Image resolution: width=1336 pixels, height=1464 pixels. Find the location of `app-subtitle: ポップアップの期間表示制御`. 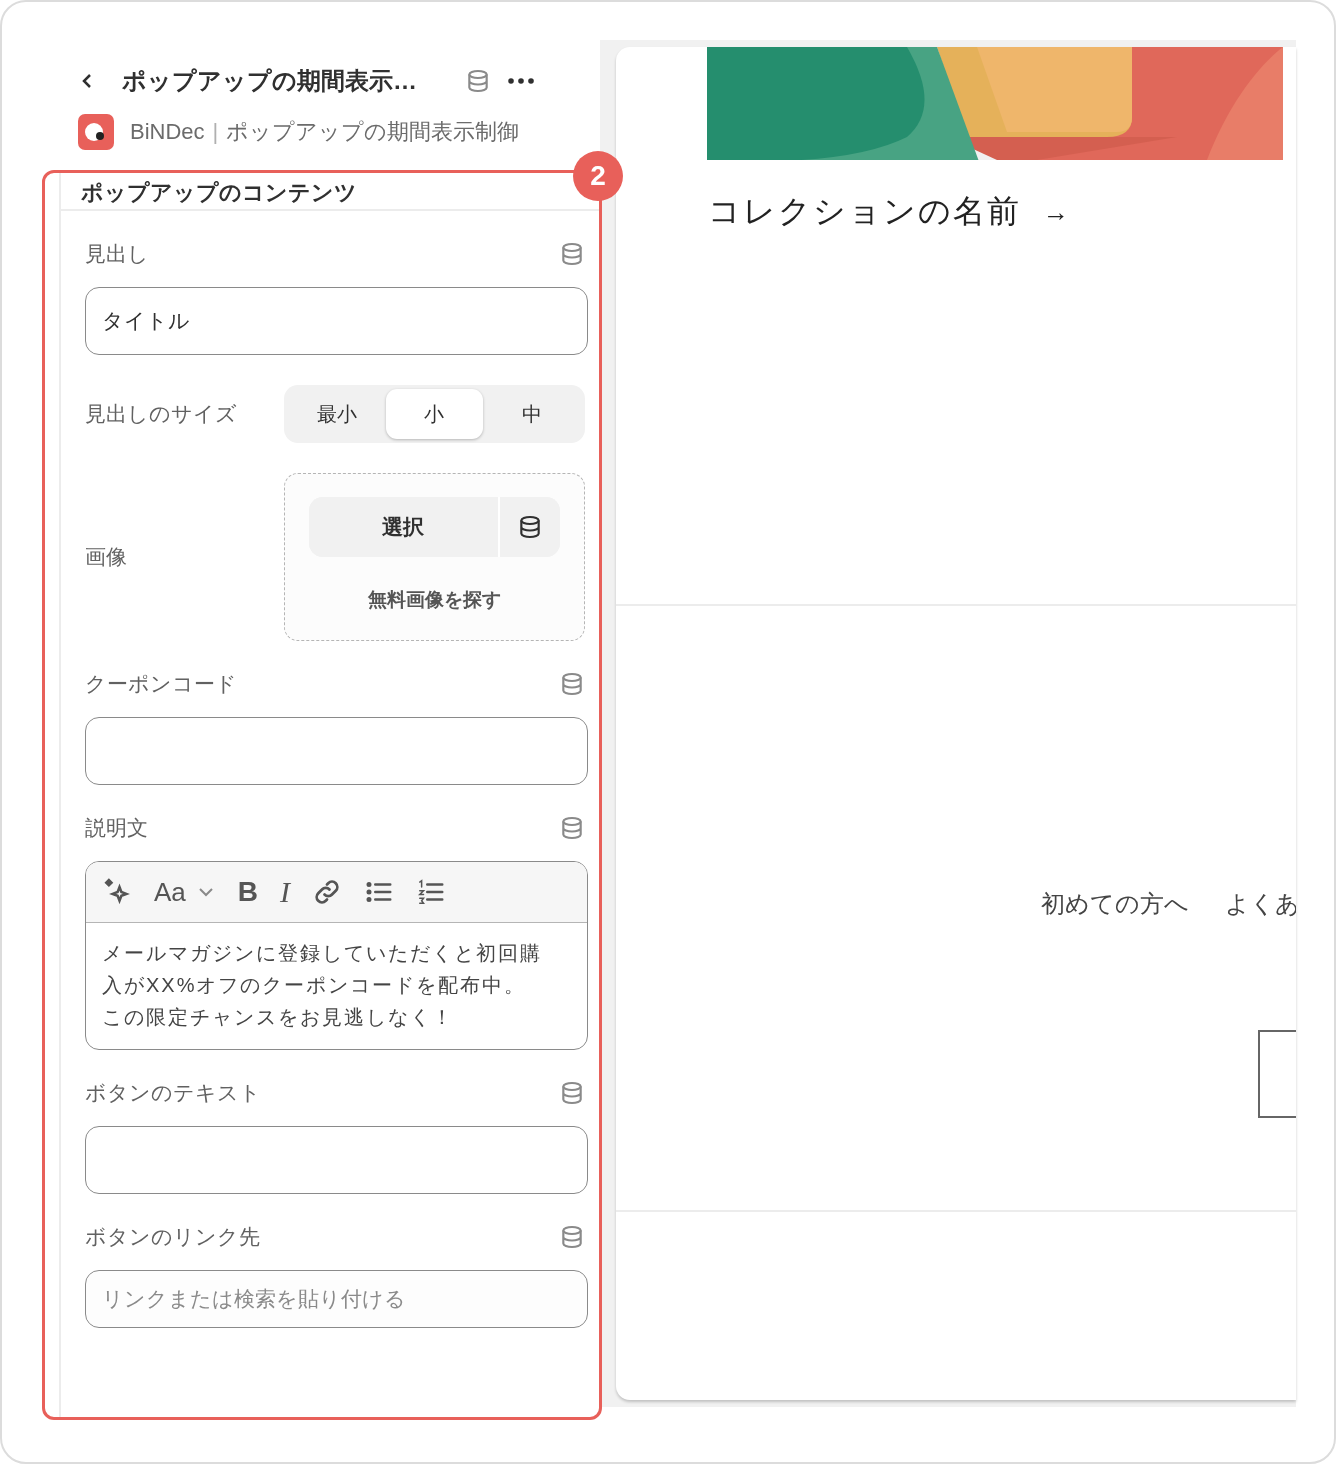

app-subtitle: ポップアップの期間表示制御 is located at coordinates (373, 132).